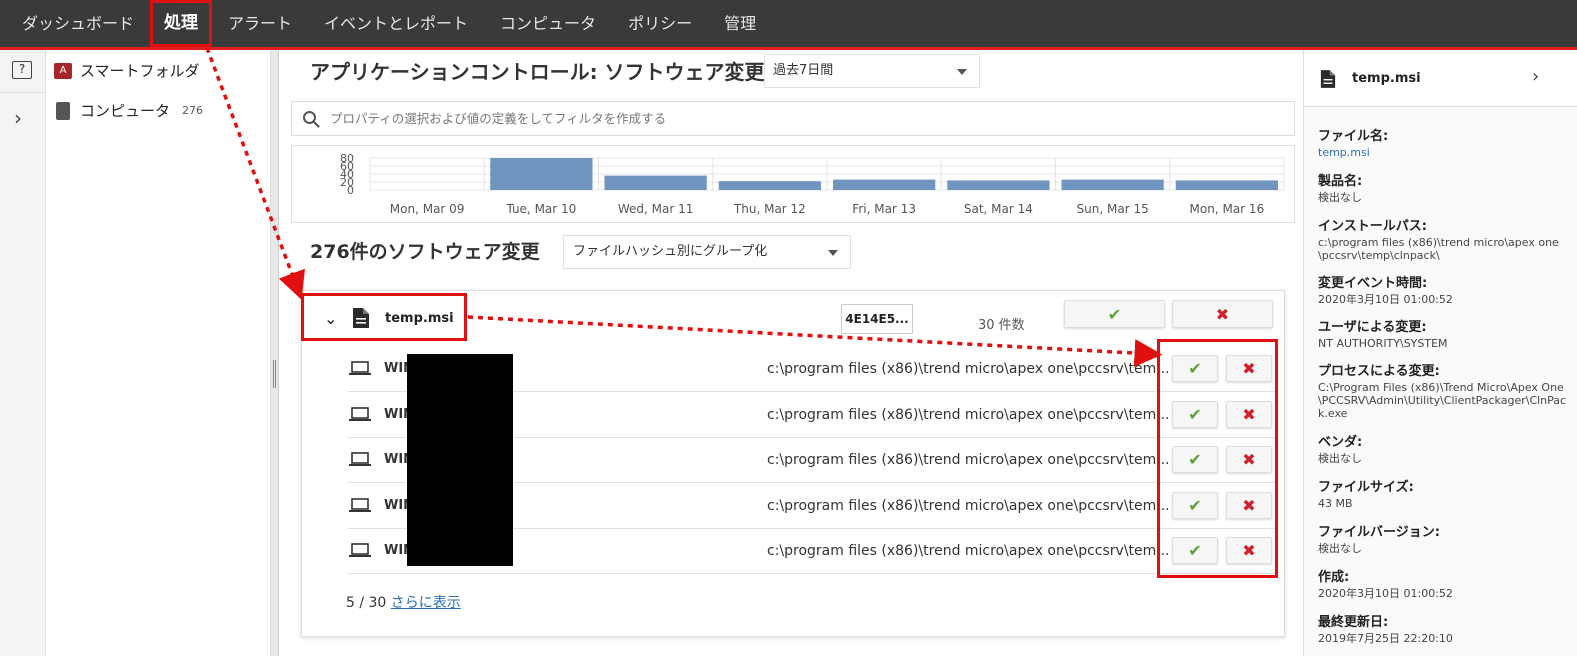 This screenshot has width=1577, height=656. I want to click on period-value: 過去7日間, so click(803, 70).